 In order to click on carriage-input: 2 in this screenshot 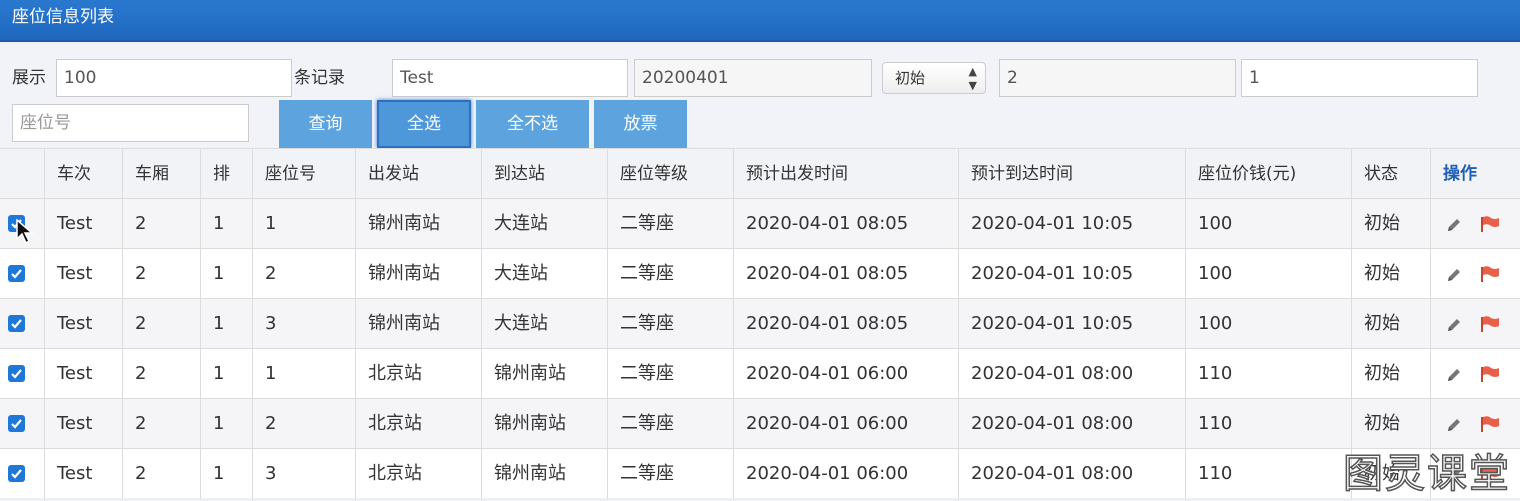, I will do `click(1117, 78)`.